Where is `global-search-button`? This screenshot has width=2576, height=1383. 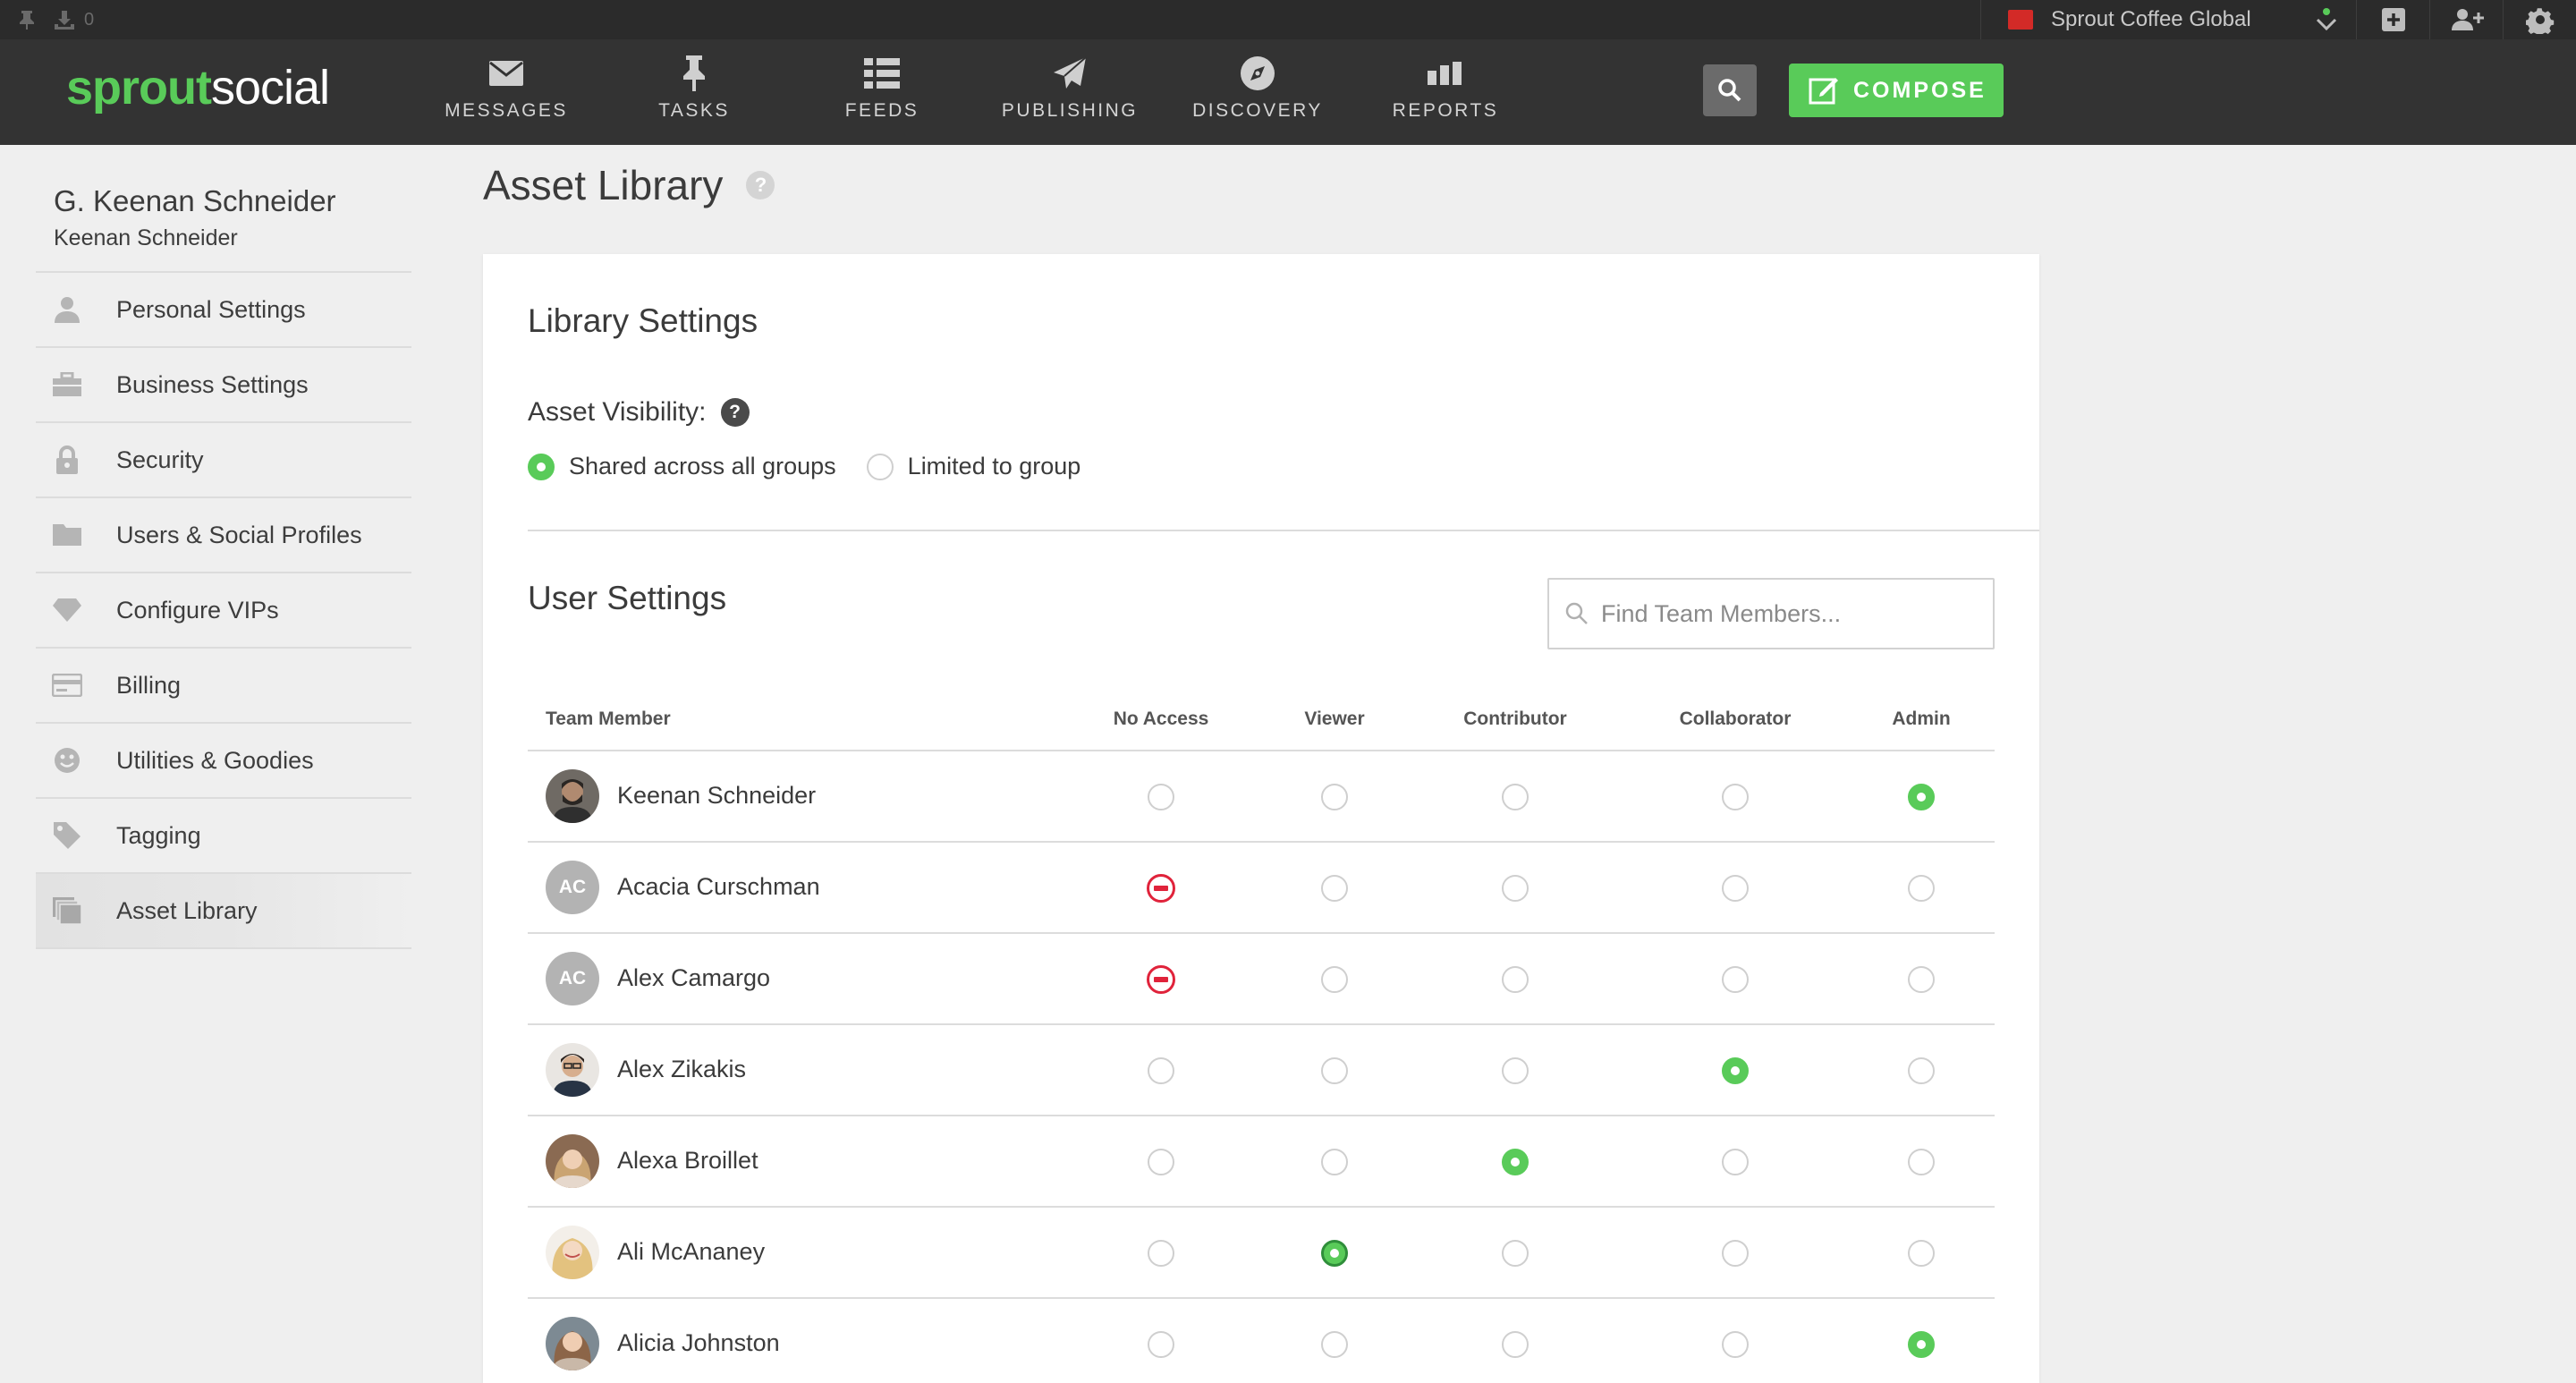 global-search-button is located at coordinates (1730, 90).